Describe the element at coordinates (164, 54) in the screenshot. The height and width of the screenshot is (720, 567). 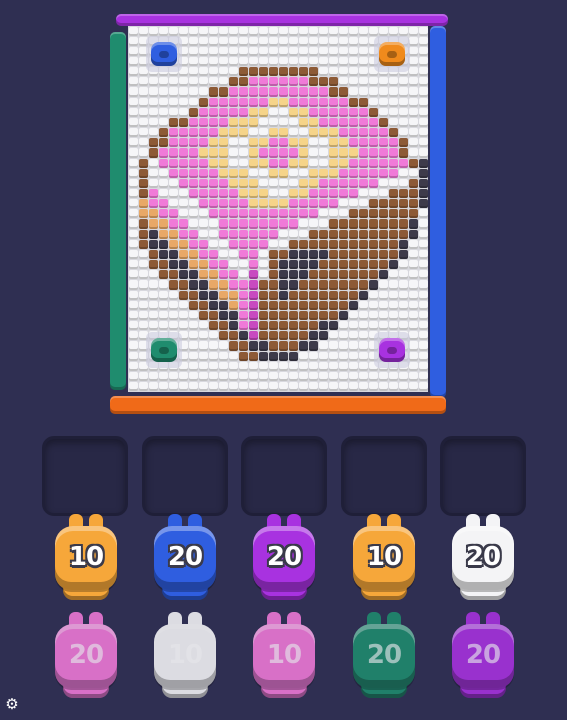
I see `launcher-top-left` at that location.